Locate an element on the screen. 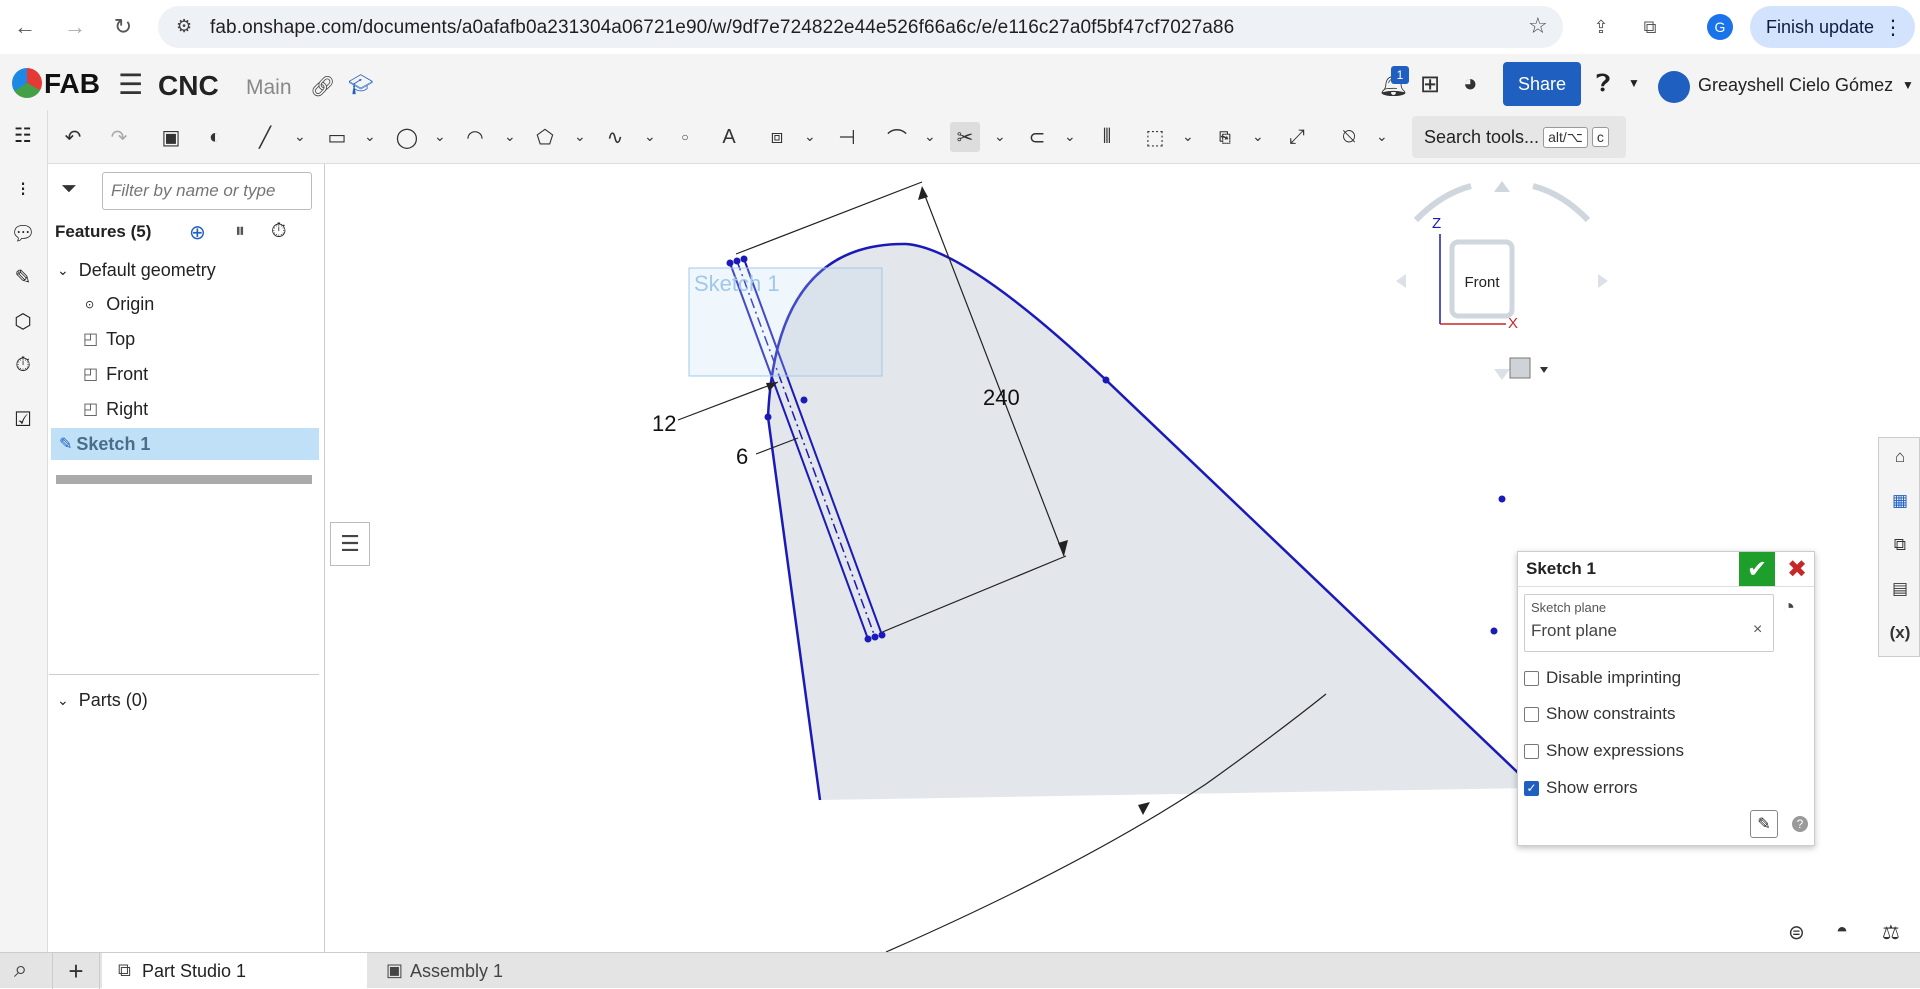  checkbox-show-expressions: Show expressions is located at coordinates (1604, 751).